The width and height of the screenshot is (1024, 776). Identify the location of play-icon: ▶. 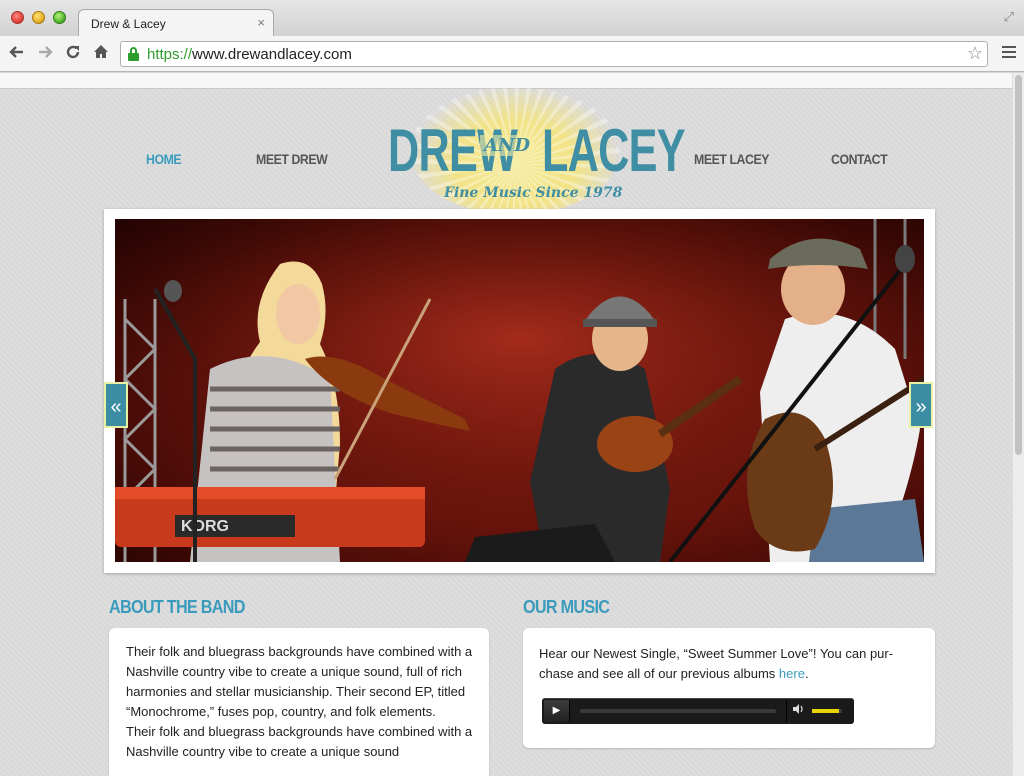
(557, 711).